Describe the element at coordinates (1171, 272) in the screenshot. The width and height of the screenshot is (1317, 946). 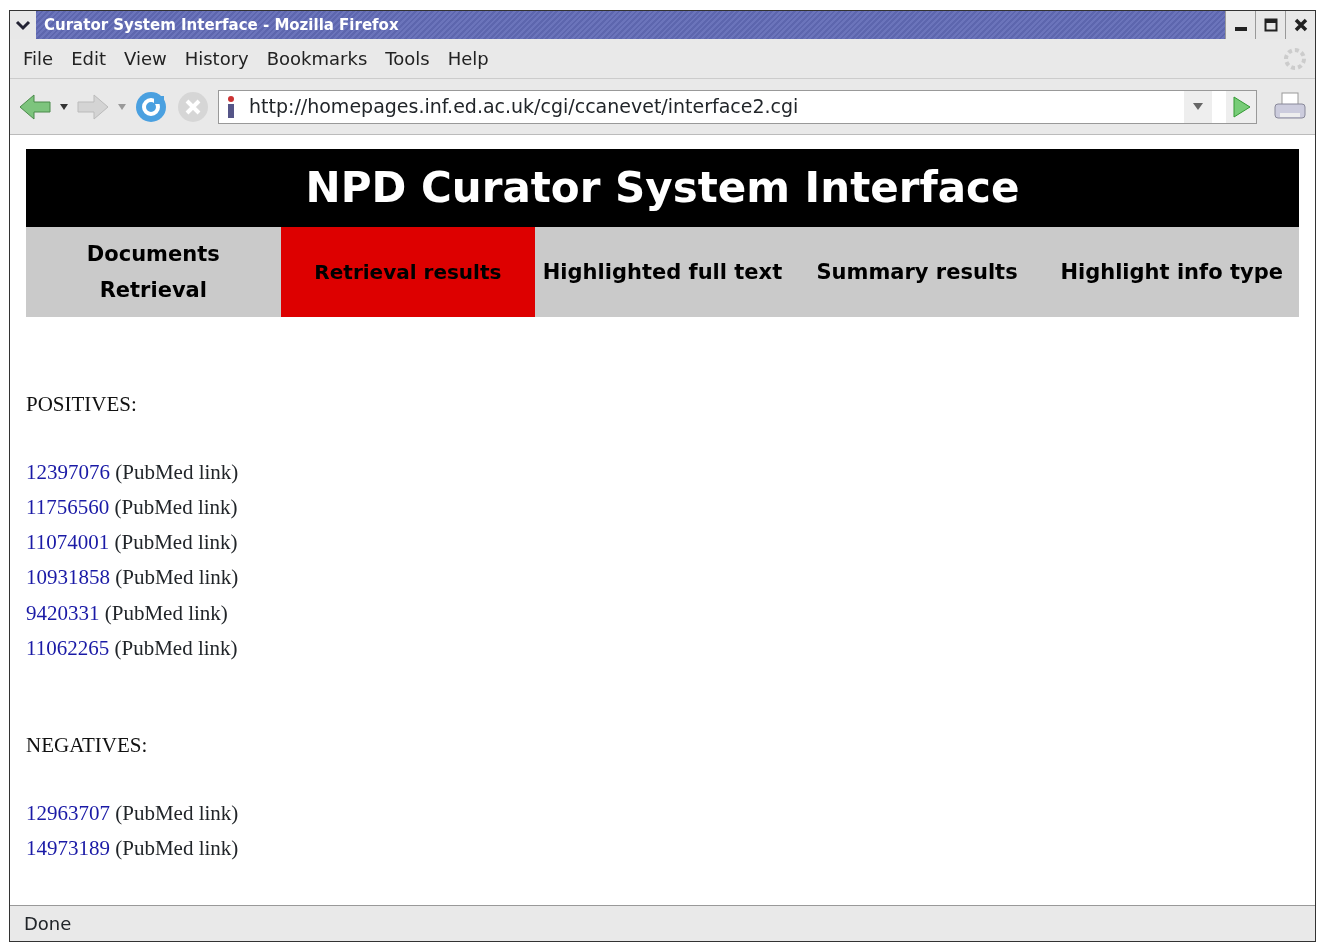
I see `nav-tab: Highlight info type` at that location.